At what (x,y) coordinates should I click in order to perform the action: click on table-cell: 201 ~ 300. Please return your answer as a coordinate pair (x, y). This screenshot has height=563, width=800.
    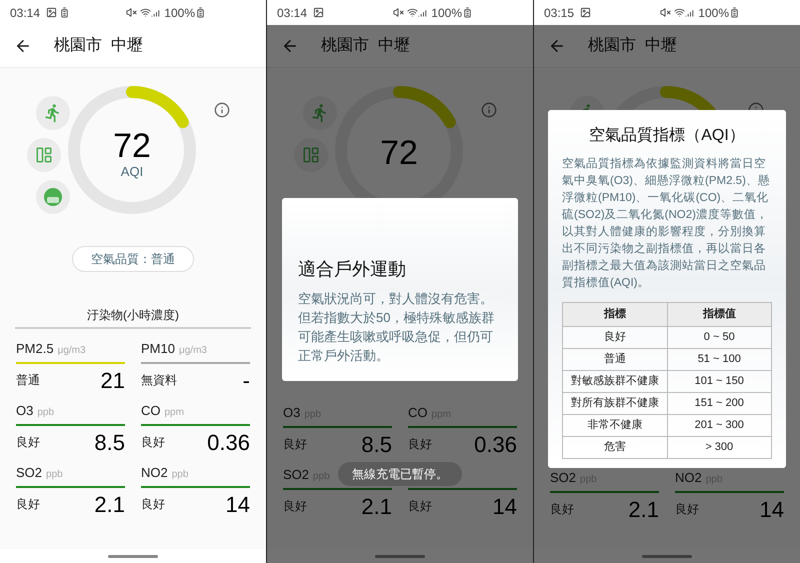
    Looking at the image, I should click on (719, 425).